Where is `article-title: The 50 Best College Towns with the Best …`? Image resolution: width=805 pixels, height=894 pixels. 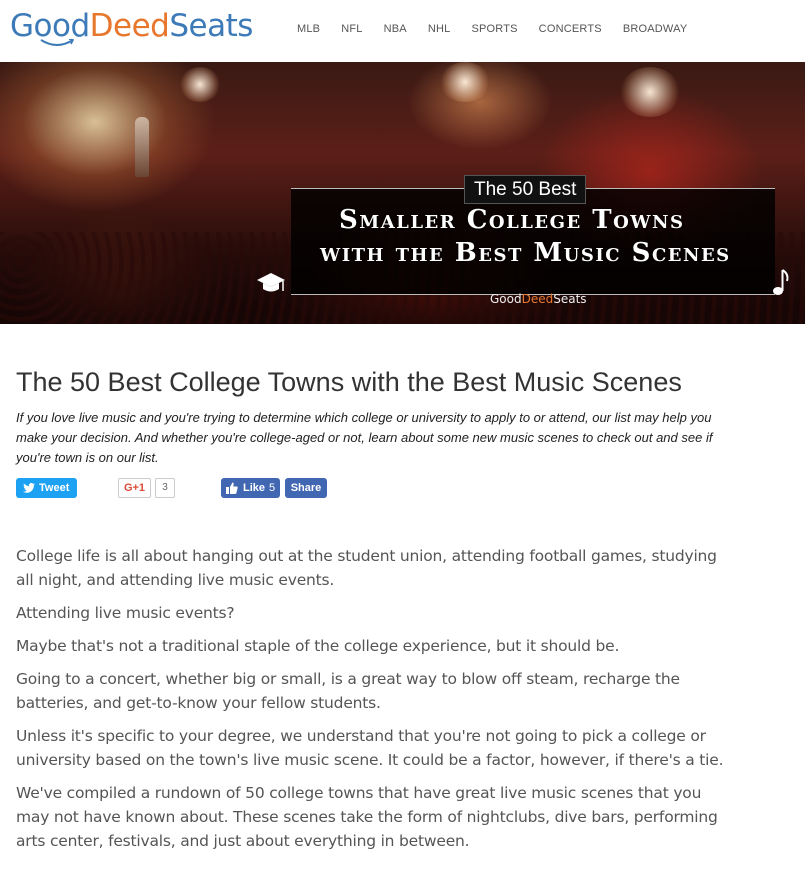 article-title: The 50 Best College Towns with the Best … is located at coordinates (349, 382).